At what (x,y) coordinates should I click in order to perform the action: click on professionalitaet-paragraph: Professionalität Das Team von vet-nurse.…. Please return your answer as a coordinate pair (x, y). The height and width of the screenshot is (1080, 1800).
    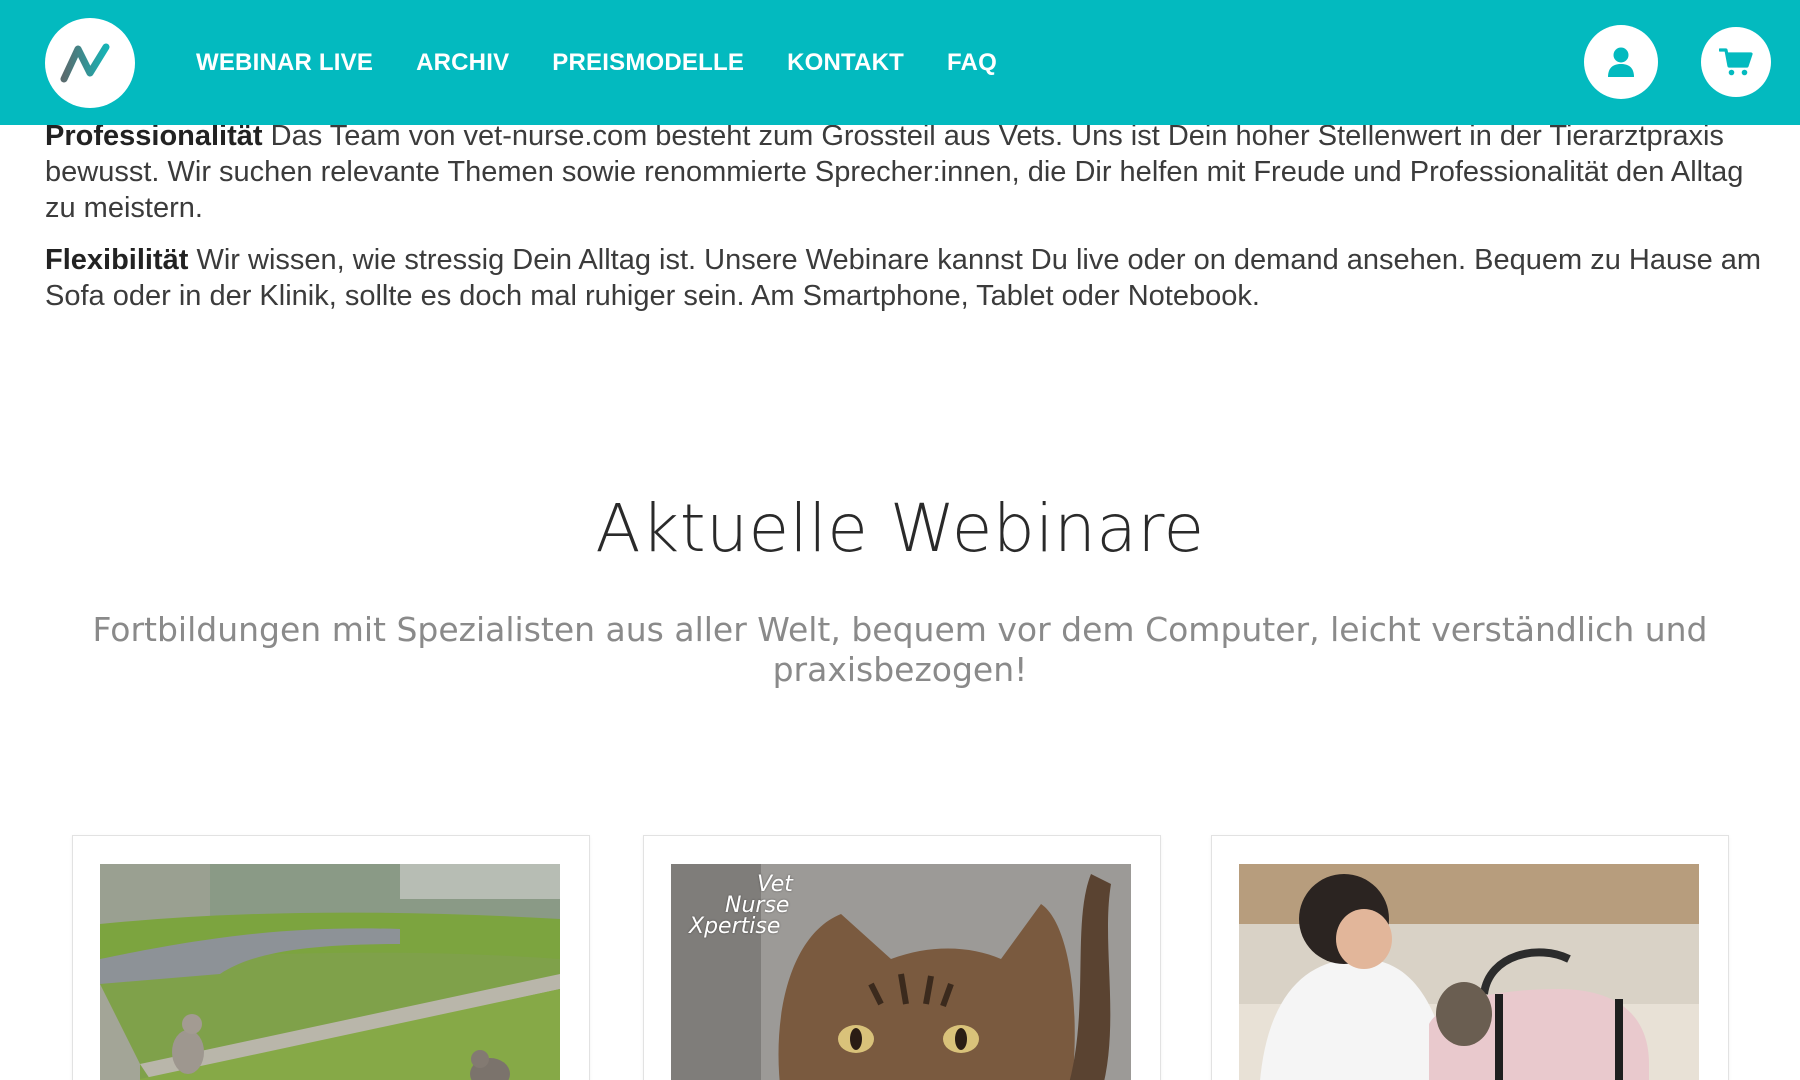
    Looking at the image, I should click on (905, 172).